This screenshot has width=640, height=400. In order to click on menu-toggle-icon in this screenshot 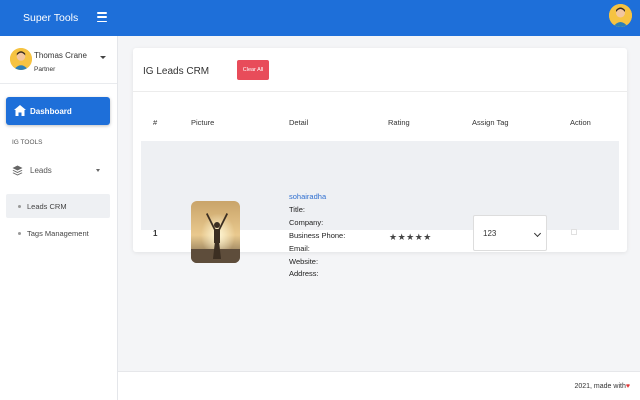, I will do `click(102, 17)`.